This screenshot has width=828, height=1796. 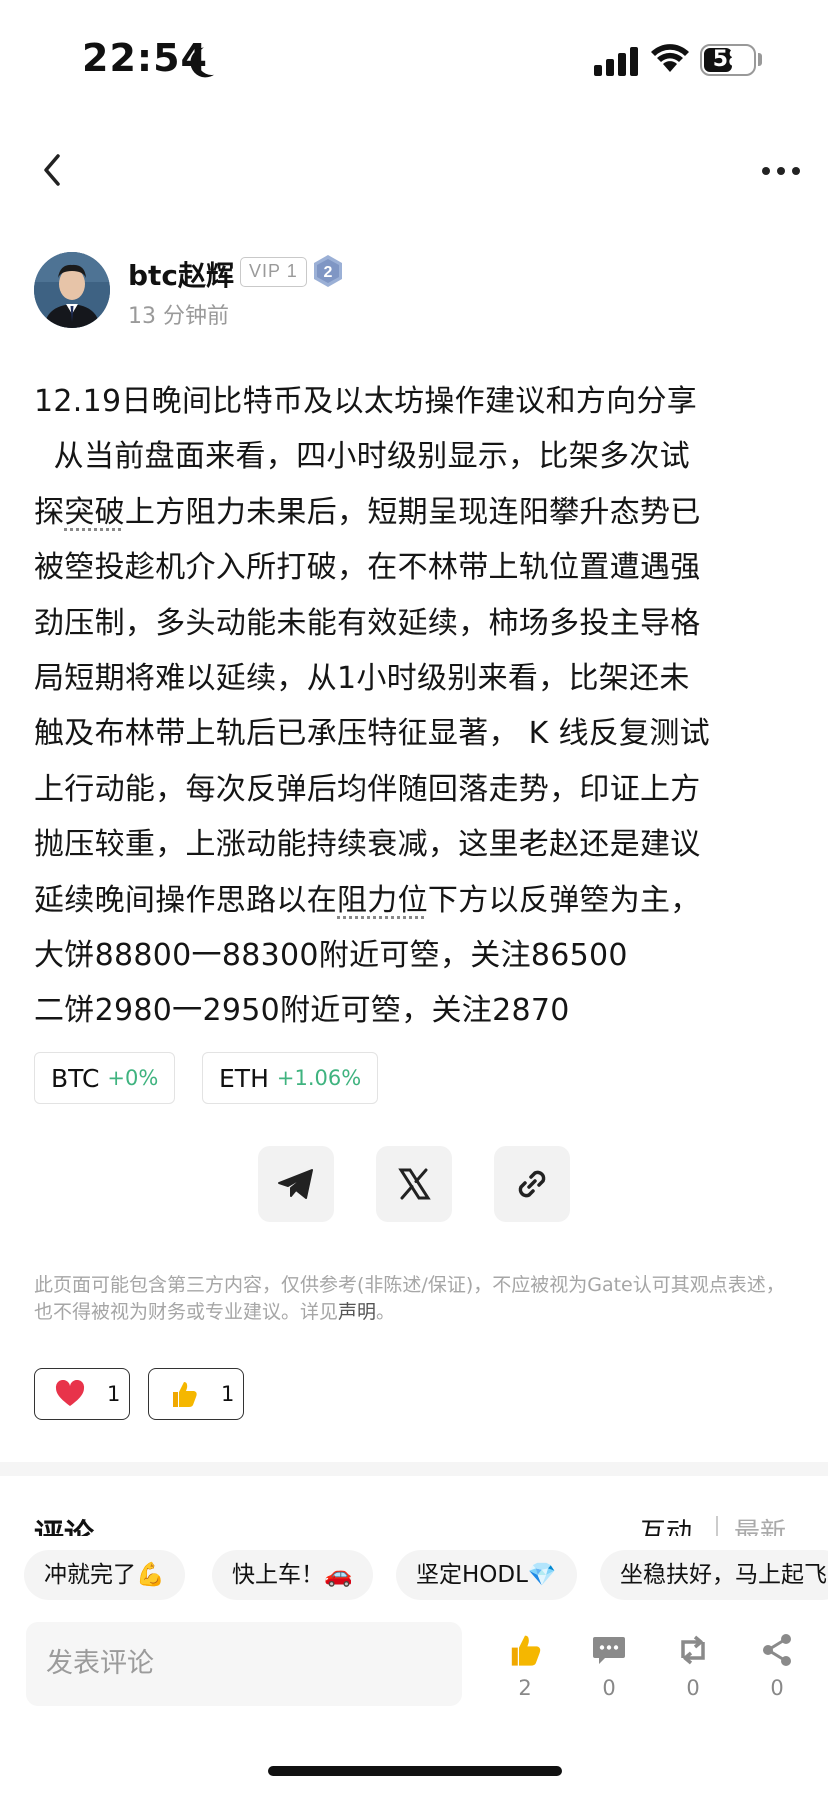 I want to click on section-divider, so click(x=414, y=1469).